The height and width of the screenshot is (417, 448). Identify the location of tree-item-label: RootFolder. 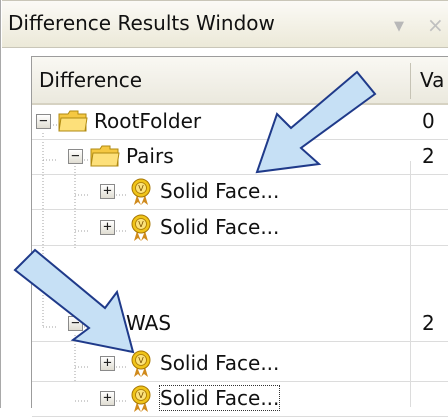
(147, 121).